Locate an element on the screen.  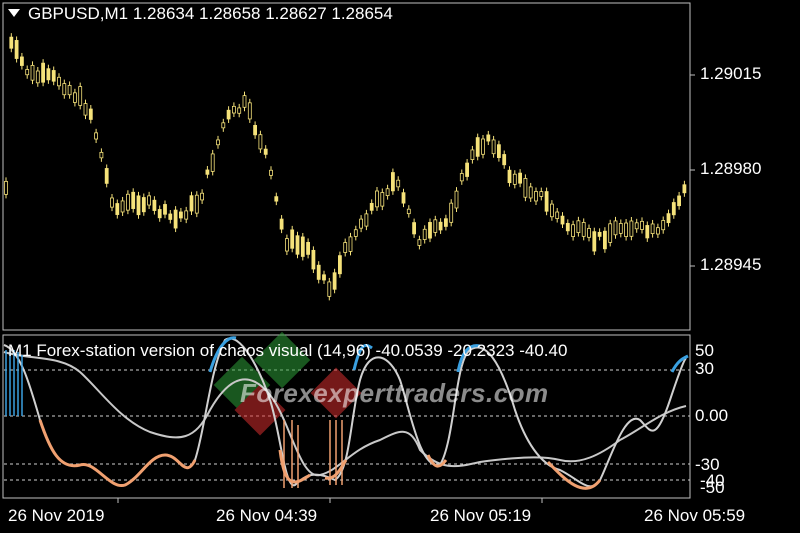
indicator-level-label: 50 is located at coordinates (704, 350).